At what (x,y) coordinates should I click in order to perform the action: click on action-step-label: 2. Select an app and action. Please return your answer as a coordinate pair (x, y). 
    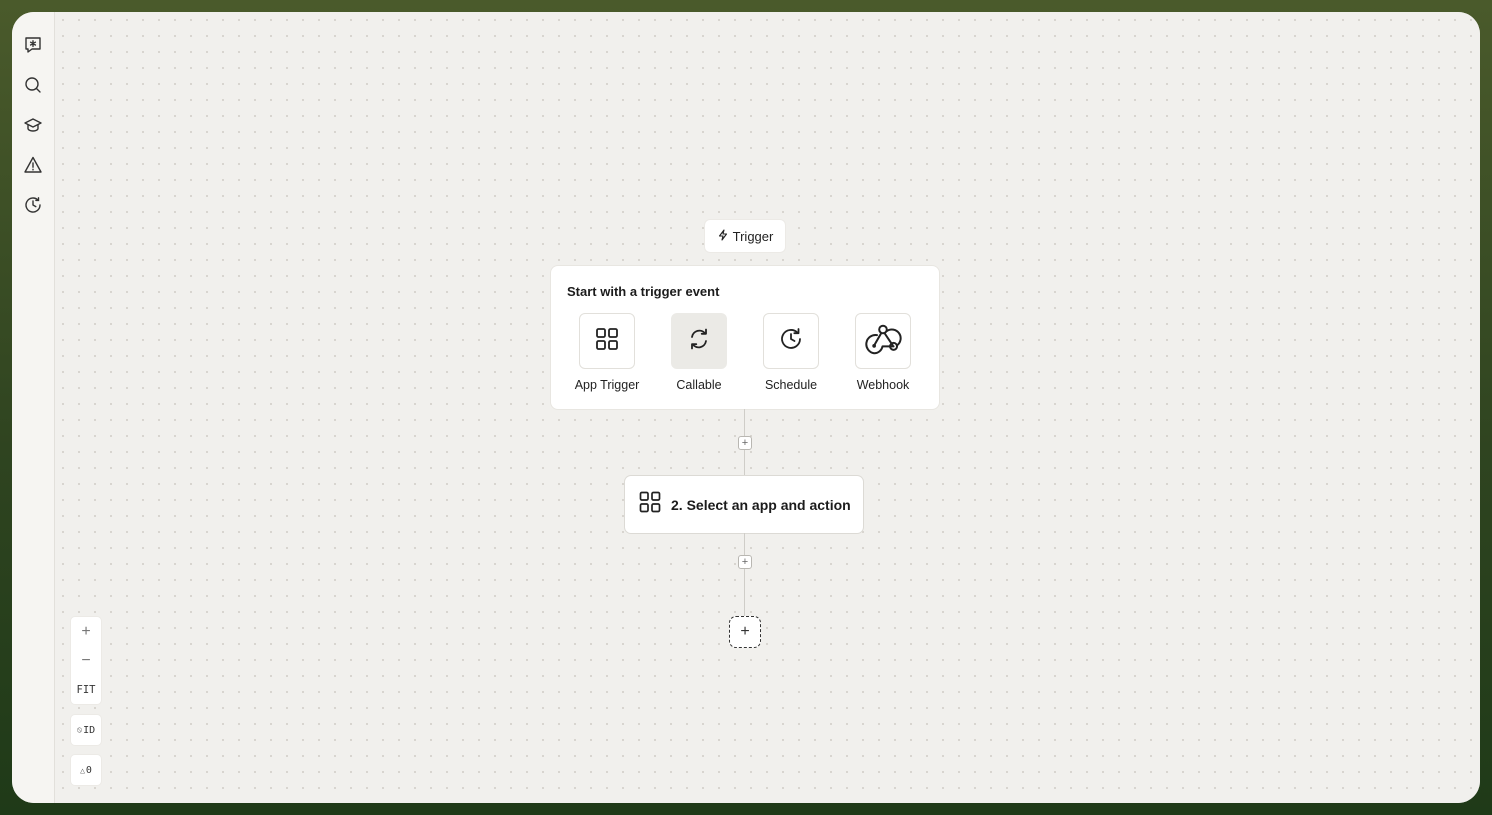
    Looking at the image, I should click on (761, 504).